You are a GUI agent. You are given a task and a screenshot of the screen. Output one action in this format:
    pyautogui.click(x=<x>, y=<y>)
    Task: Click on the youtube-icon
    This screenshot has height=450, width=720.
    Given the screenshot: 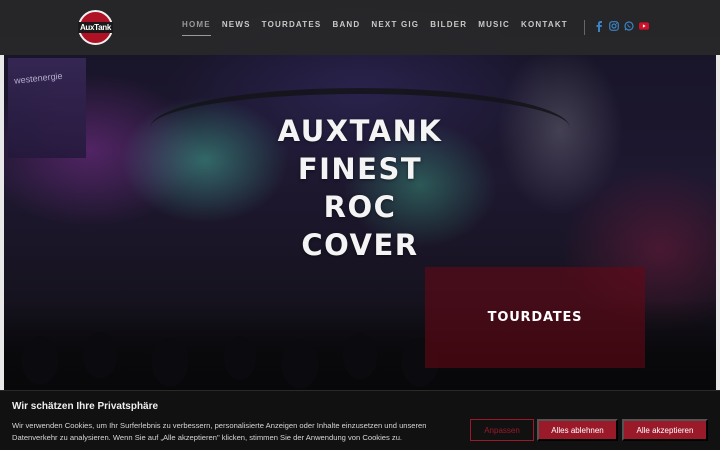 What is the action you would take?
    pyautogui.click(x=644, y=26)
    